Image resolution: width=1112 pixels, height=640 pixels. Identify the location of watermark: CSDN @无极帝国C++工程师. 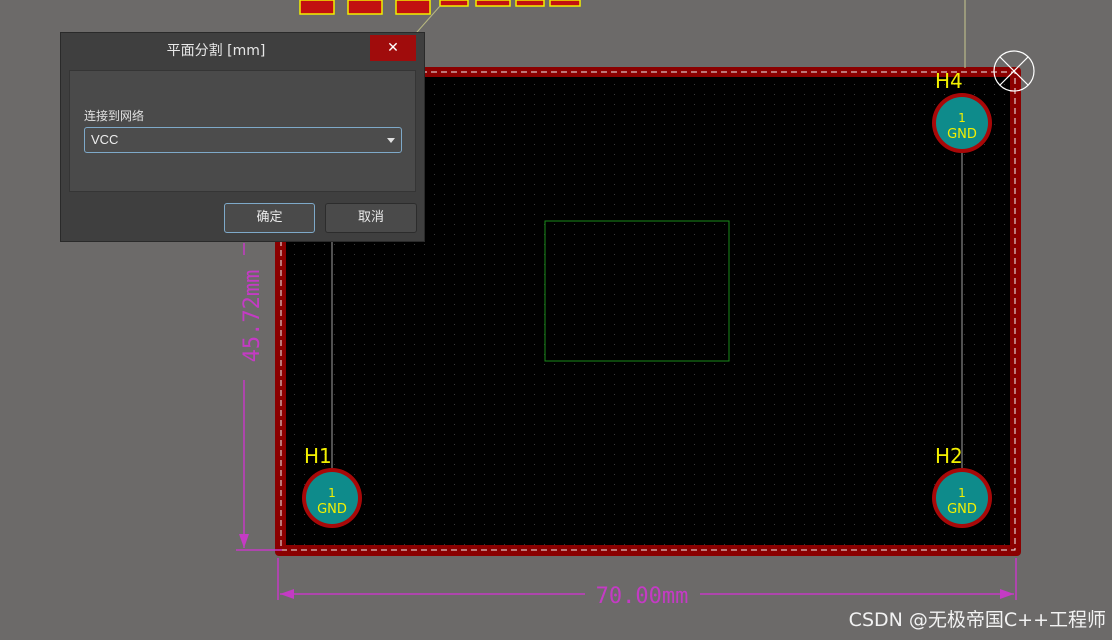
(977, 620).